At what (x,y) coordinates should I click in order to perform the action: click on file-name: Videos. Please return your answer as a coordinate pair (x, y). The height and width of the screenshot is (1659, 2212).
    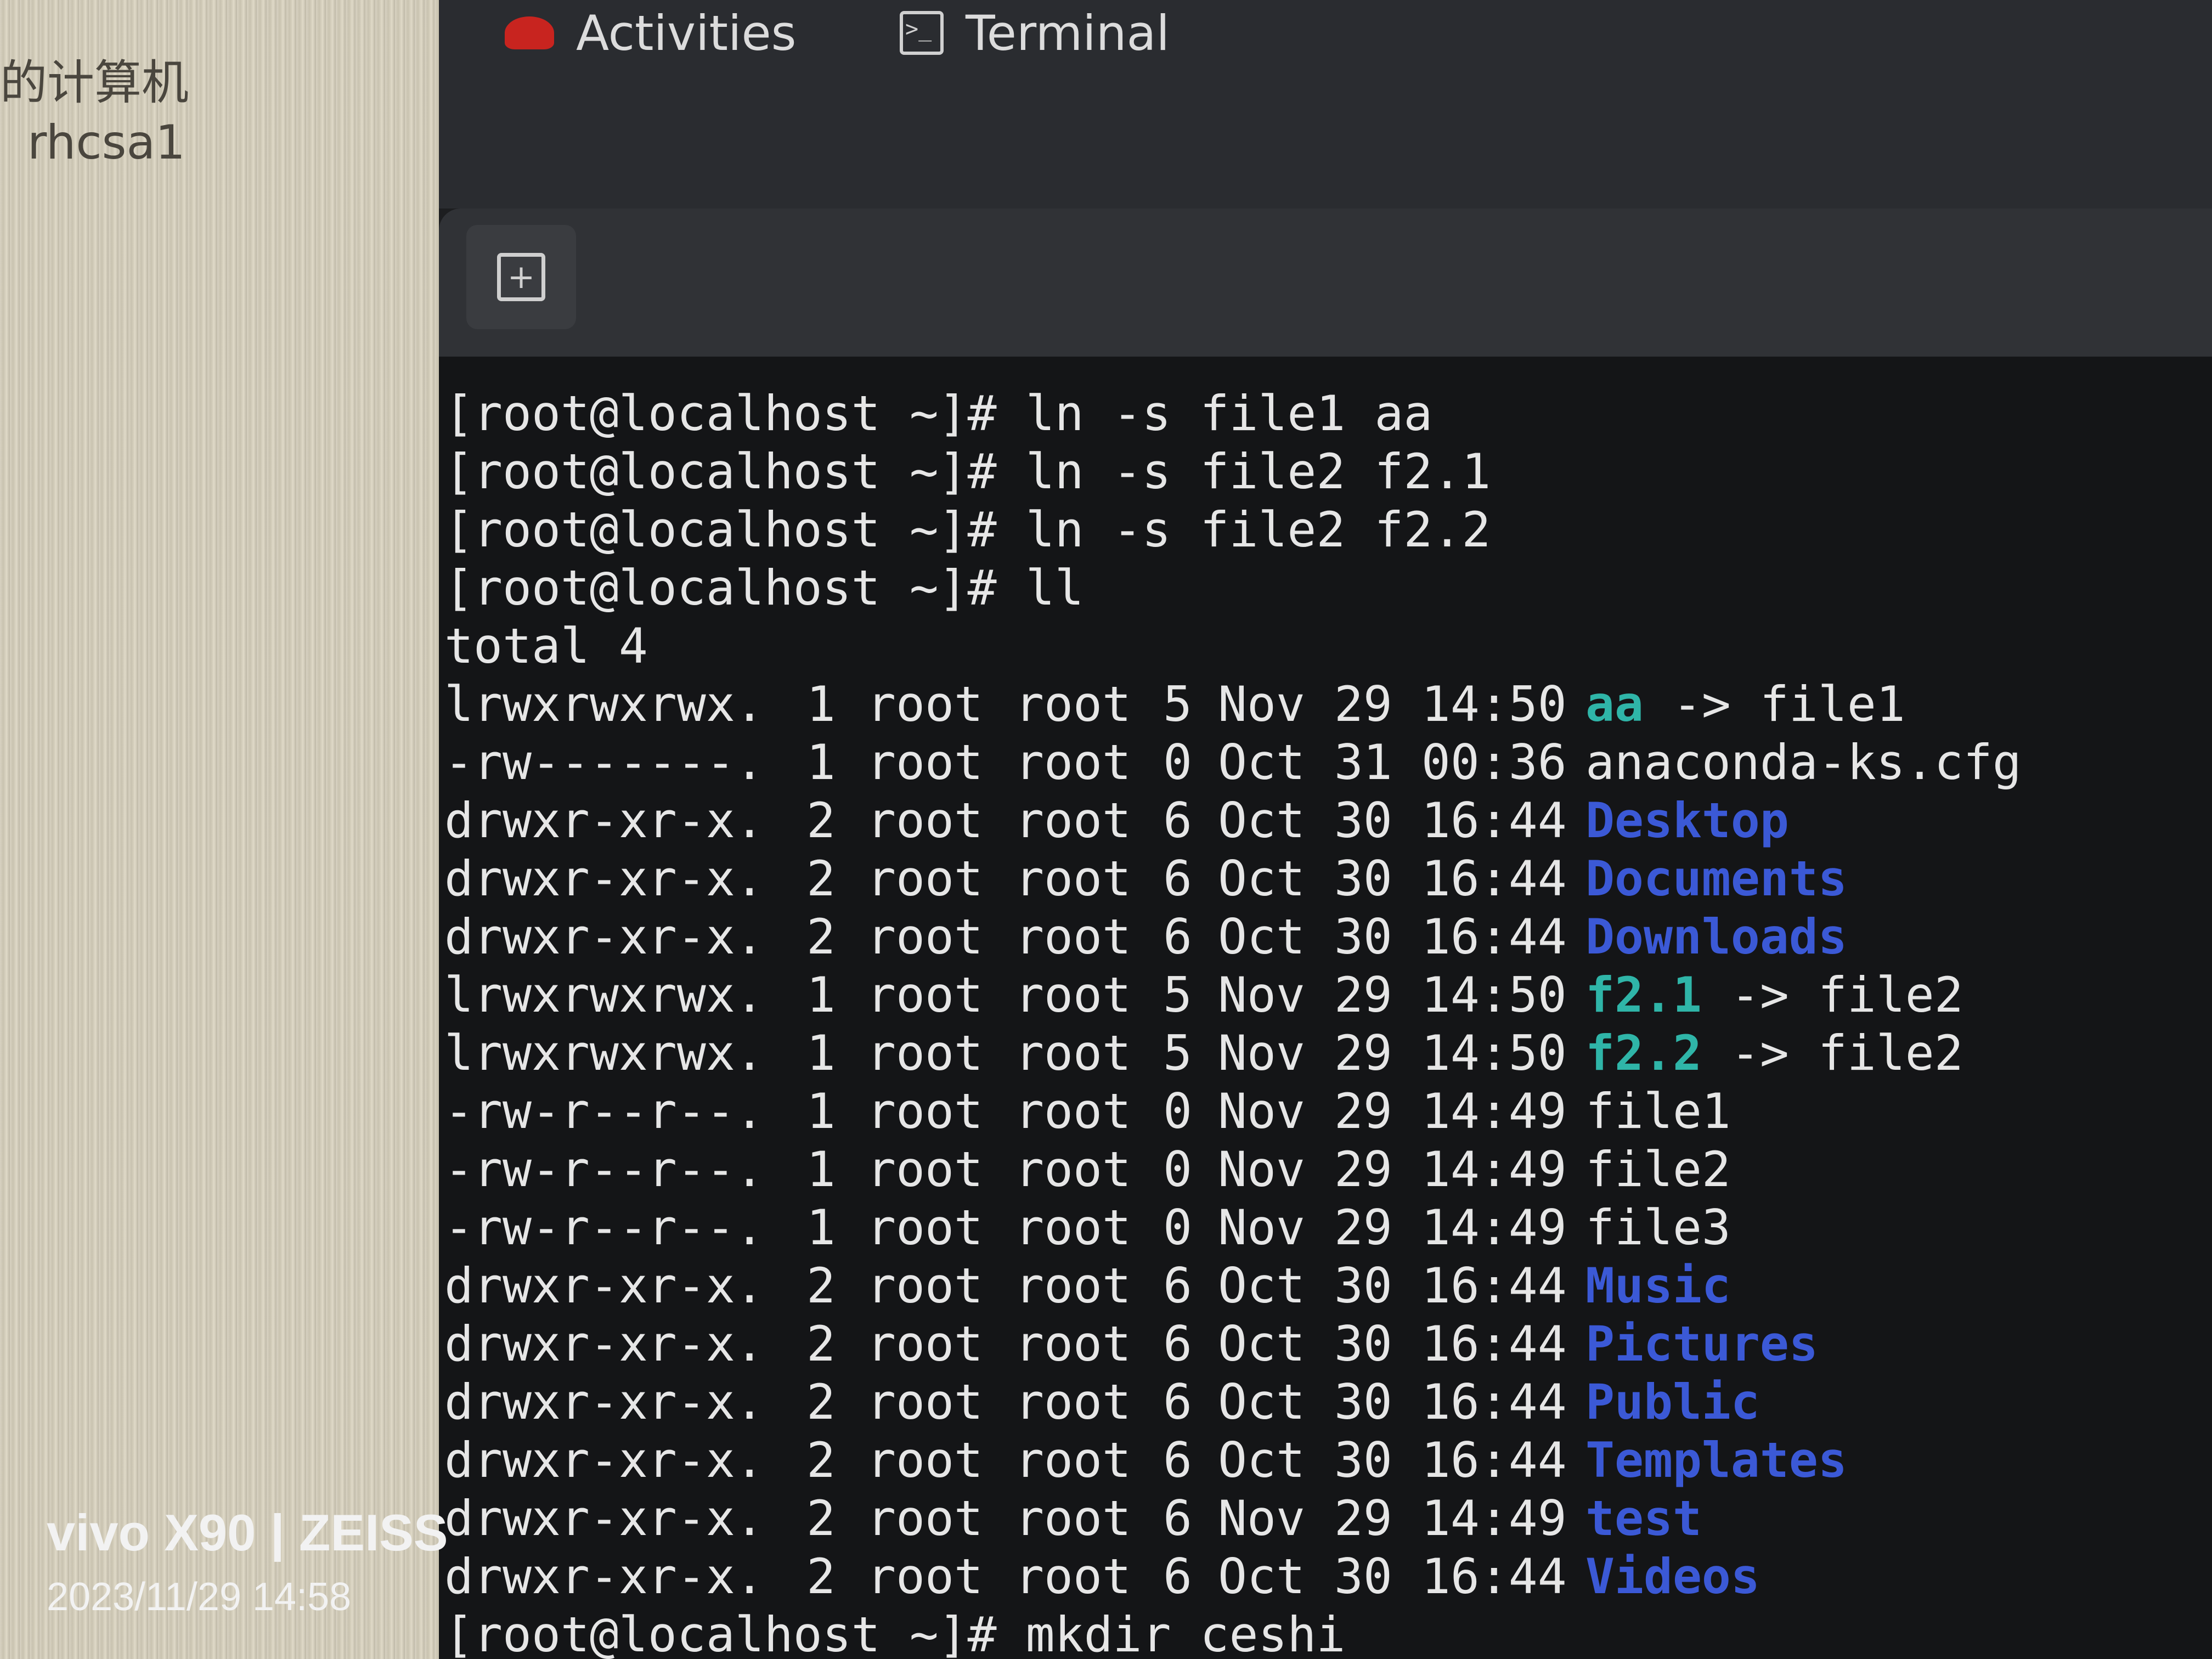
    Looking at the image, I should click on (1672, 1577).